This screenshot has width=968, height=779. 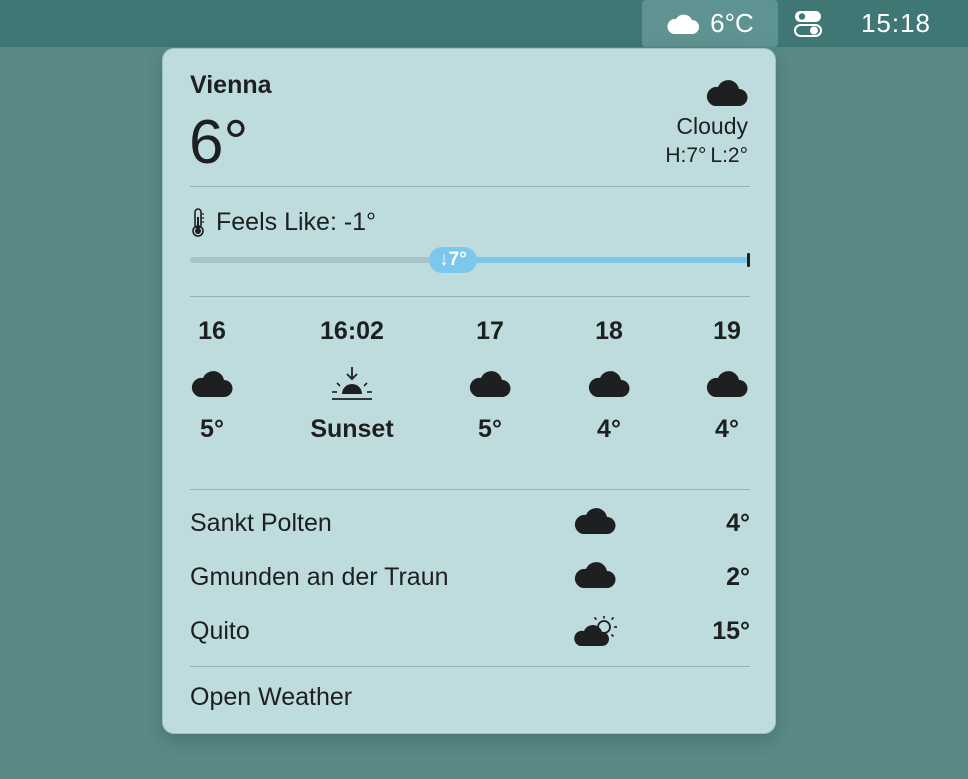 What do you see at coordinates (470, 579) in the screenshot?
I see `location-row: Gmunden an der Traun 2°` at bounding box center [470, 579].